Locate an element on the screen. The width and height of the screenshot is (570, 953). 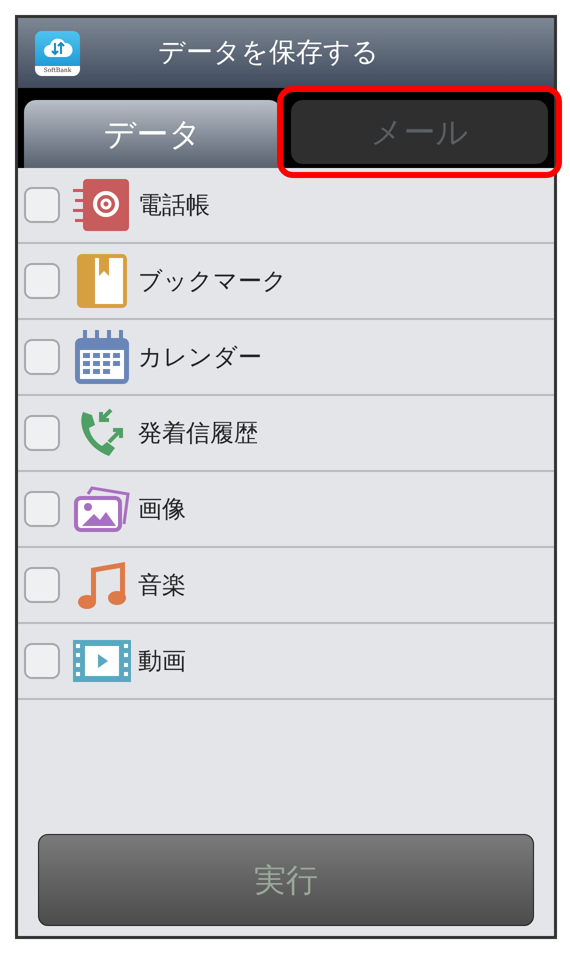
music-note-icon is located at coordinates (102, 585).